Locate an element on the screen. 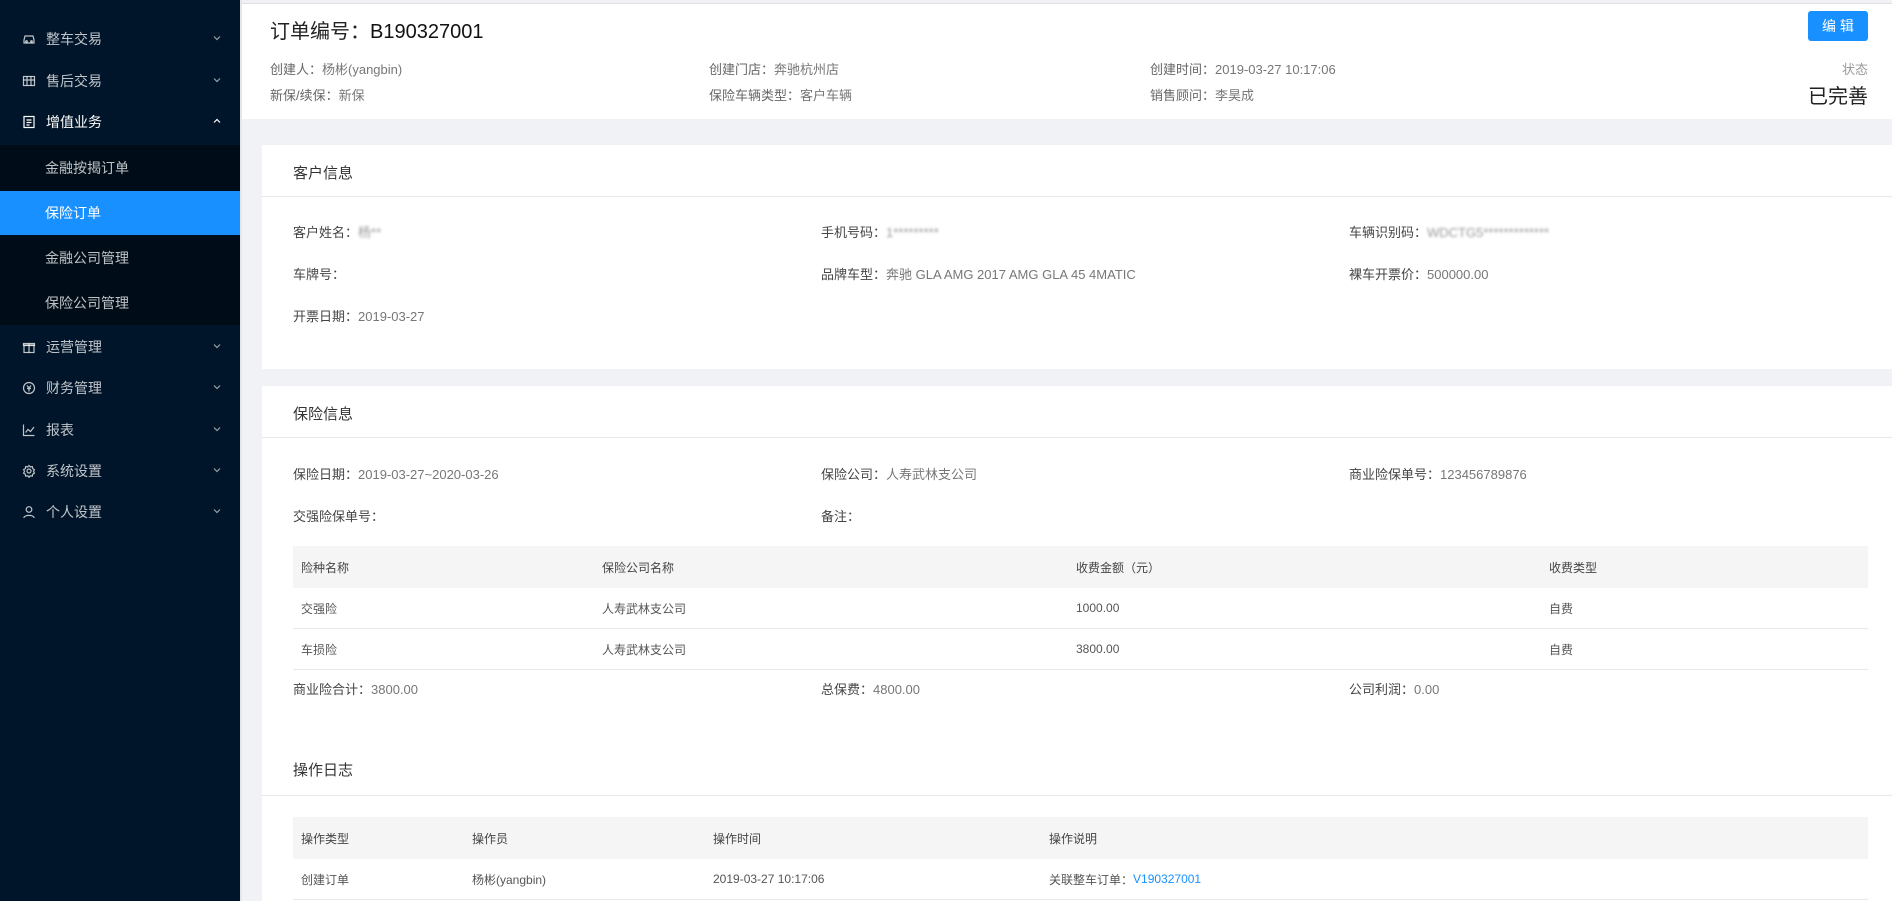 The image size is (1892, 901). creator-field: 创建人：杨彬(yangbin) is located at coordinates (336, 68).